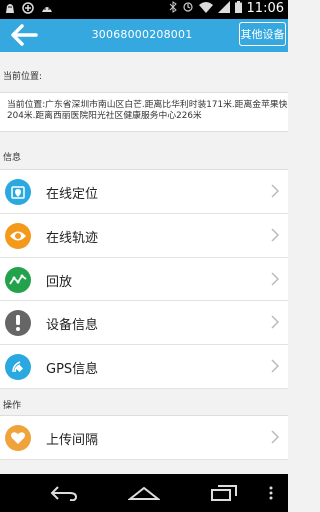  What do you see at coordinates (265, 8) in the screenshot?
I see `status-time: 11:06` at bounding box center [265, 8].